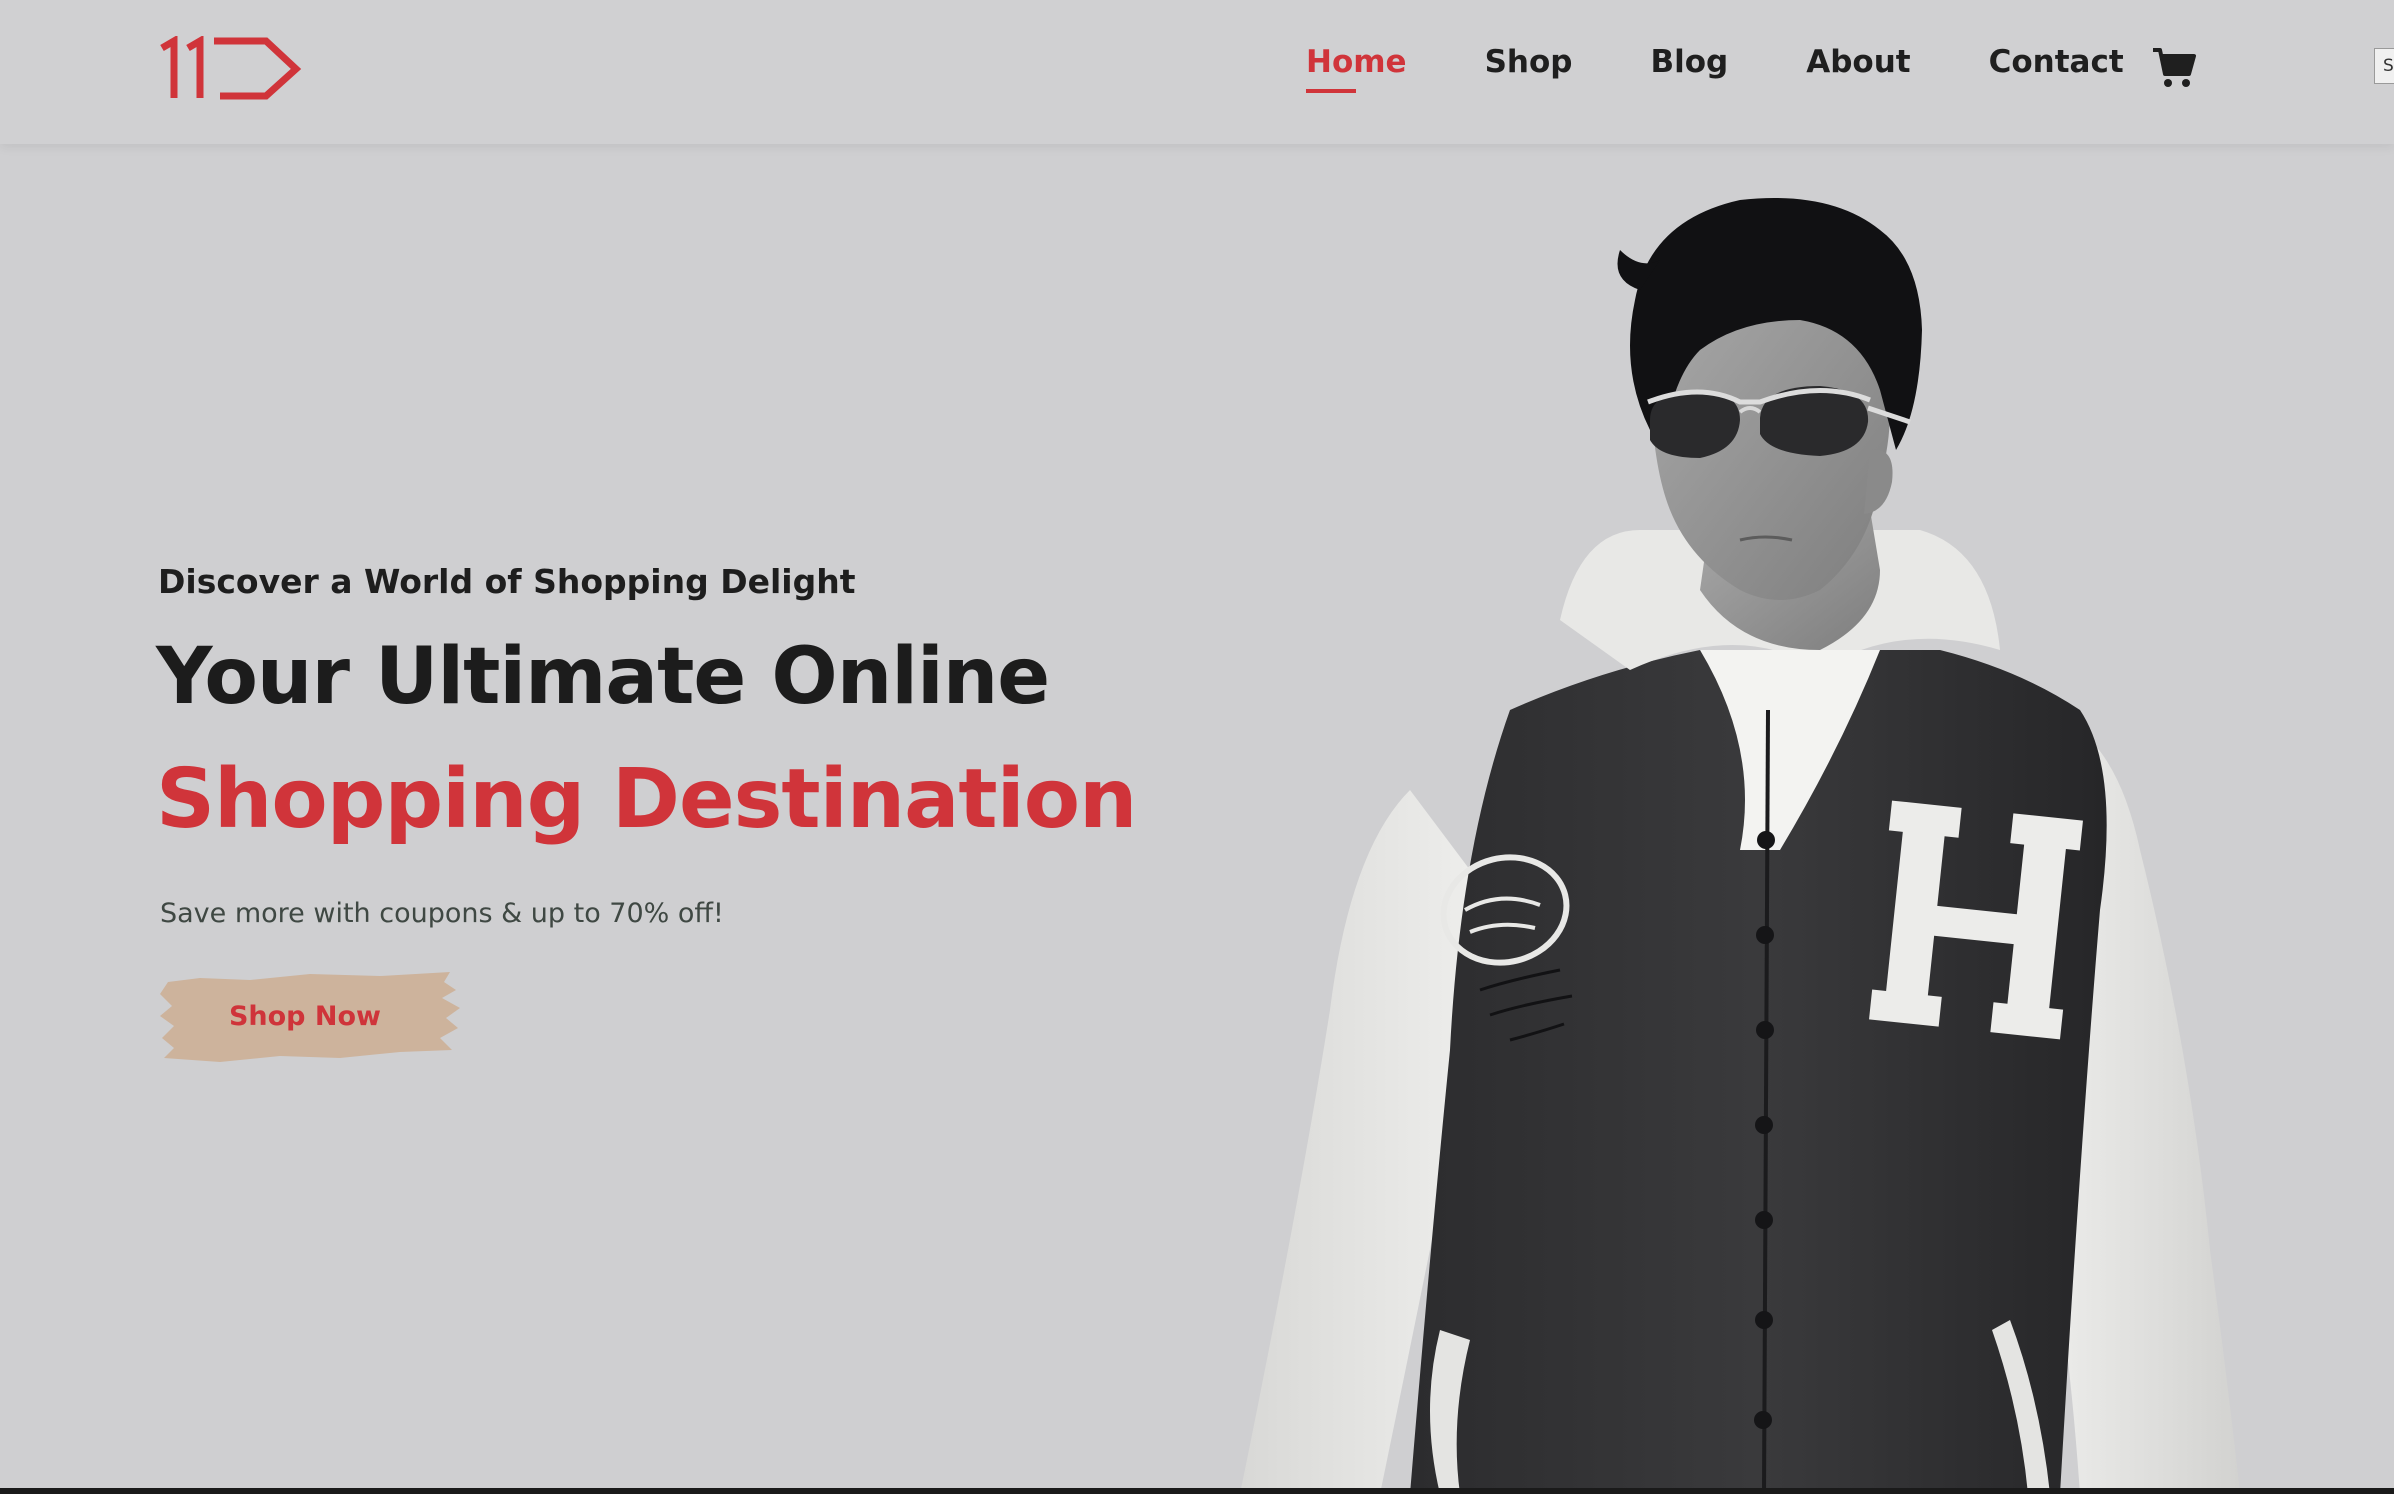  I want to click on bottom-edge, so click(1197, 1491).